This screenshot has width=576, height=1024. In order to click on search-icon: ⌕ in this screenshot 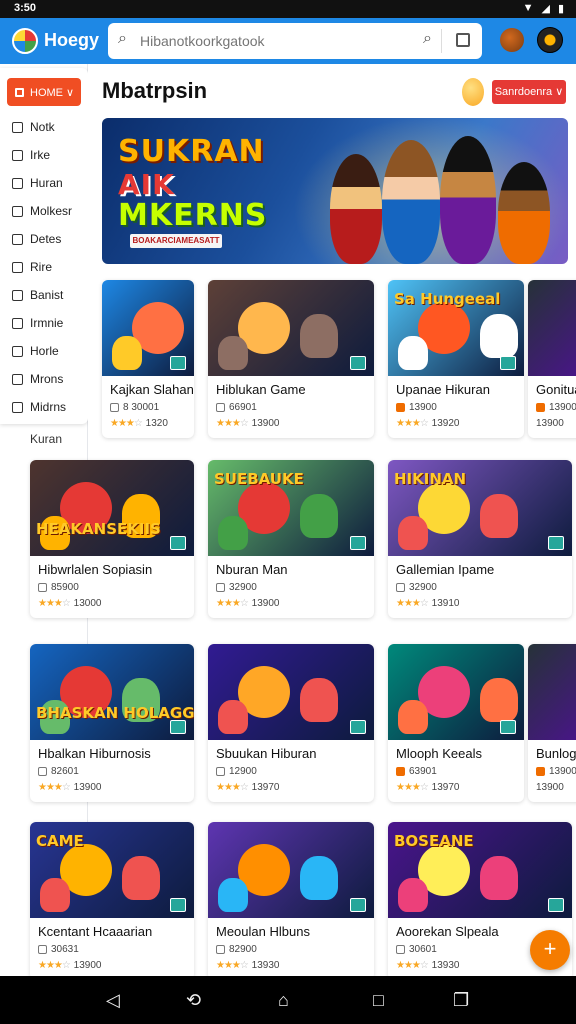, I will do `click(122, 38)`.